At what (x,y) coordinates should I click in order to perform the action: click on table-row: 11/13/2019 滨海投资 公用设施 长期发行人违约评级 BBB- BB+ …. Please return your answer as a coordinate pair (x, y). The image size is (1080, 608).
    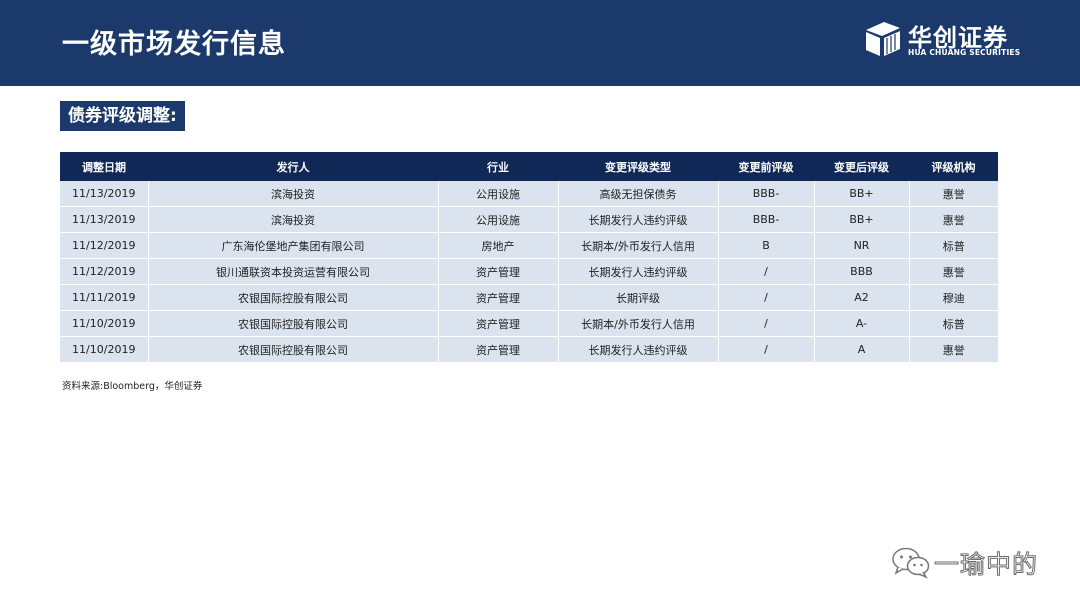
    Looking at the image, I should click on (529, 219).